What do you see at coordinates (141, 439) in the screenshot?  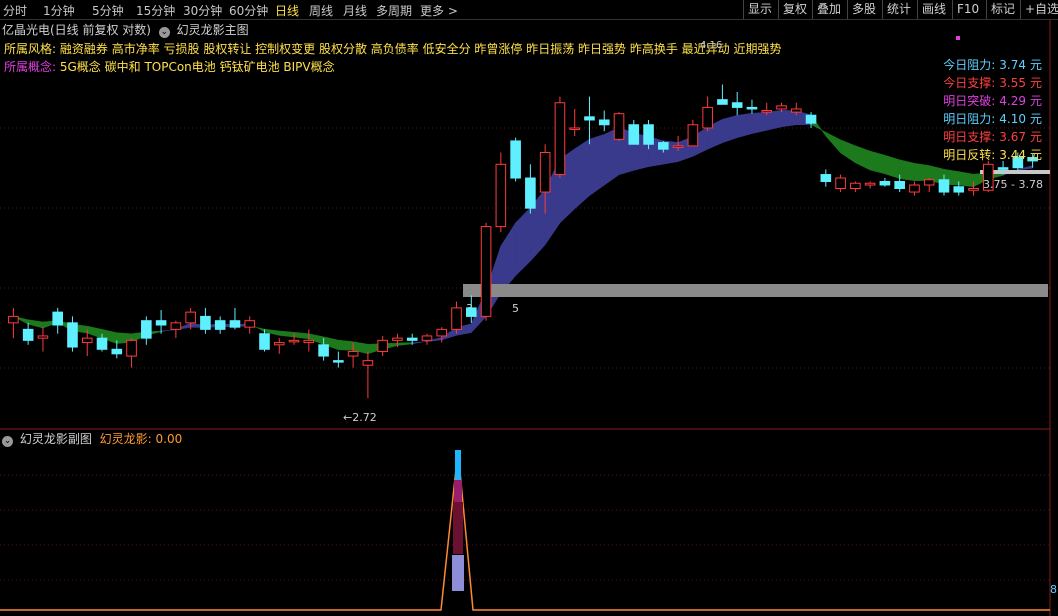 I see `sub-series-value: 幻灵龙影: 0.00` at bounding box center [141, 439].